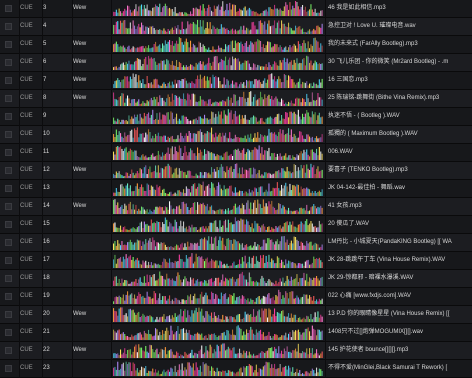  I want to click on track-row: CUE 17 JK 28-跳跳午丁车 (Vina House Remix).WAV, so click(236, 261).